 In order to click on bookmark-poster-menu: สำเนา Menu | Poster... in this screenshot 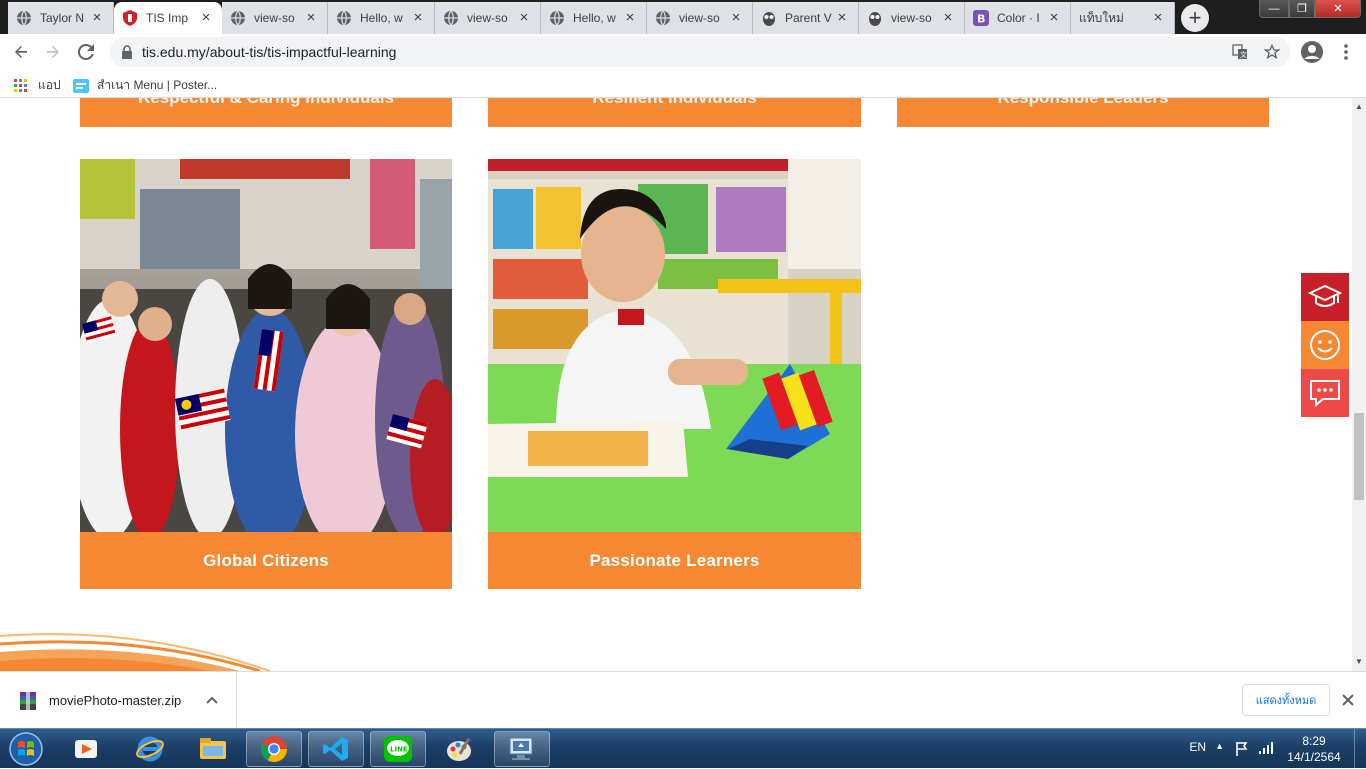, I will do `click(145, 85)`.